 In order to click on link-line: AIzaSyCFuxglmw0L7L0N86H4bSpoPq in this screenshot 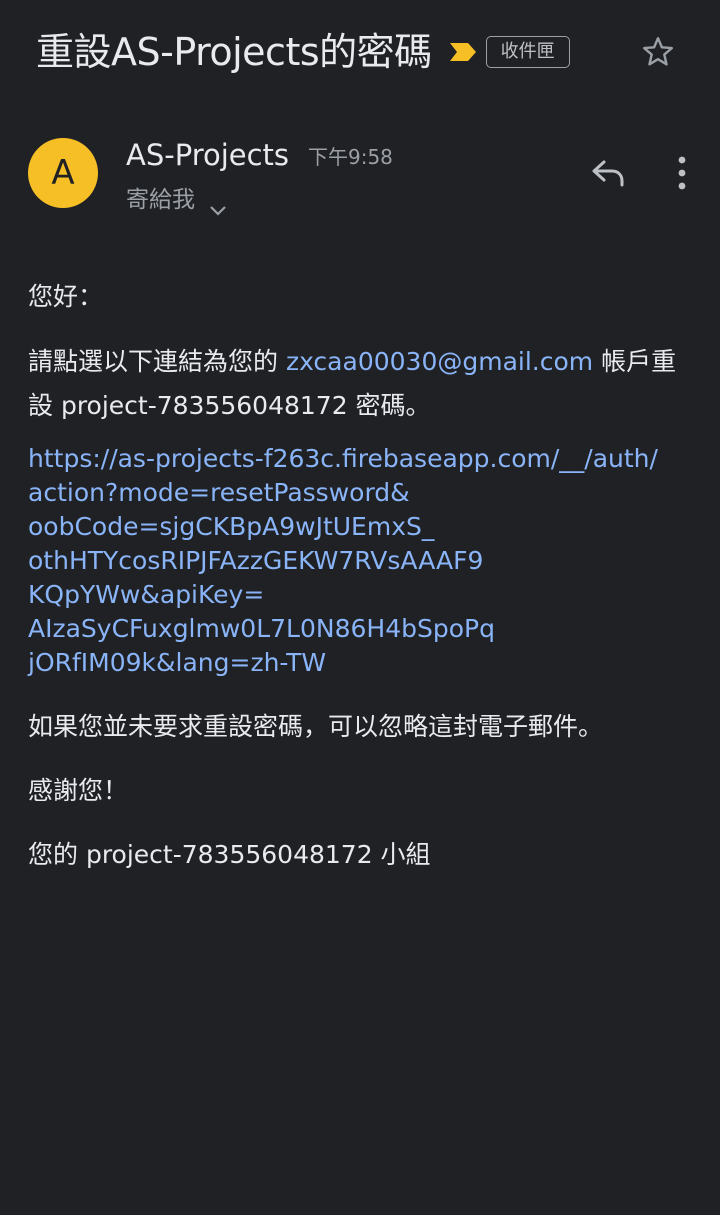, I will do `click(261, 628)`.